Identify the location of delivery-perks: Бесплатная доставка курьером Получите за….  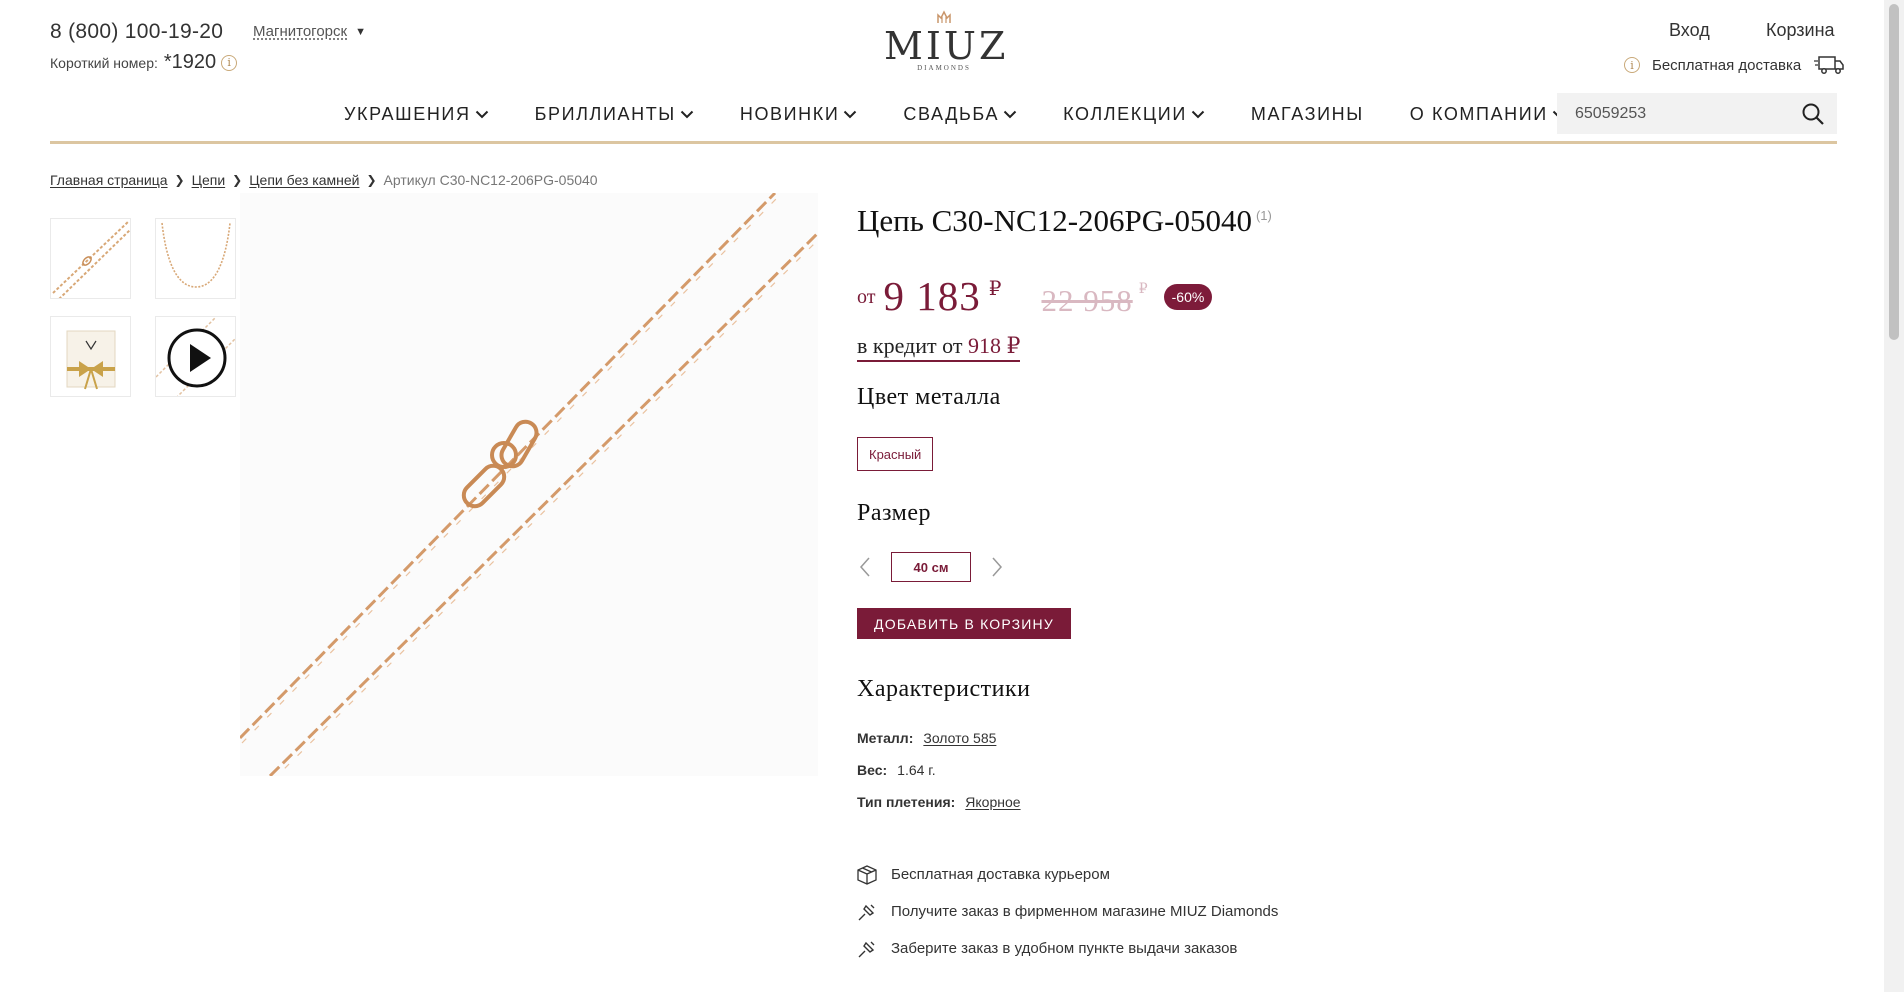
(1067, 911).